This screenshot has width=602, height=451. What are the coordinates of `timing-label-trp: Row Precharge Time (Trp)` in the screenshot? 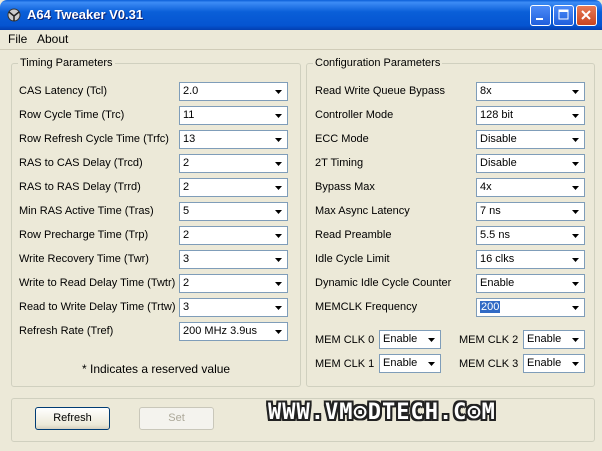 It's located at (84, 235).